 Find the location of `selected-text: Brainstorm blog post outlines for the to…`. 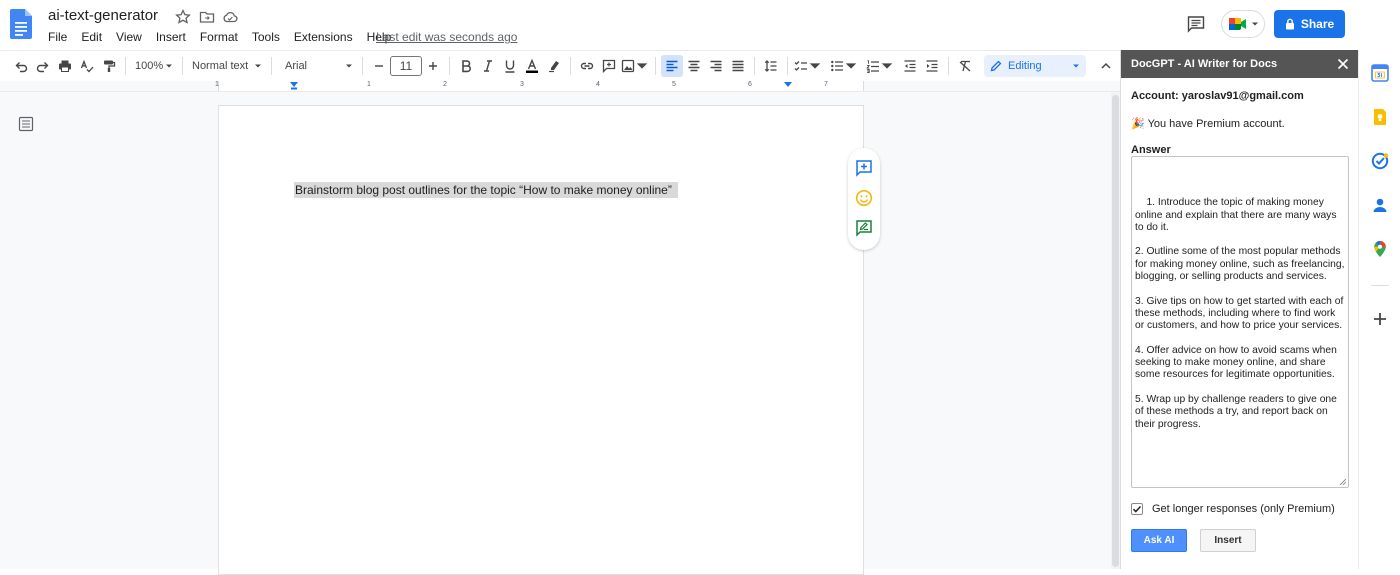

selected-text: Brainstorm blog post outlines for the to… is located at coordinates (486, 190).